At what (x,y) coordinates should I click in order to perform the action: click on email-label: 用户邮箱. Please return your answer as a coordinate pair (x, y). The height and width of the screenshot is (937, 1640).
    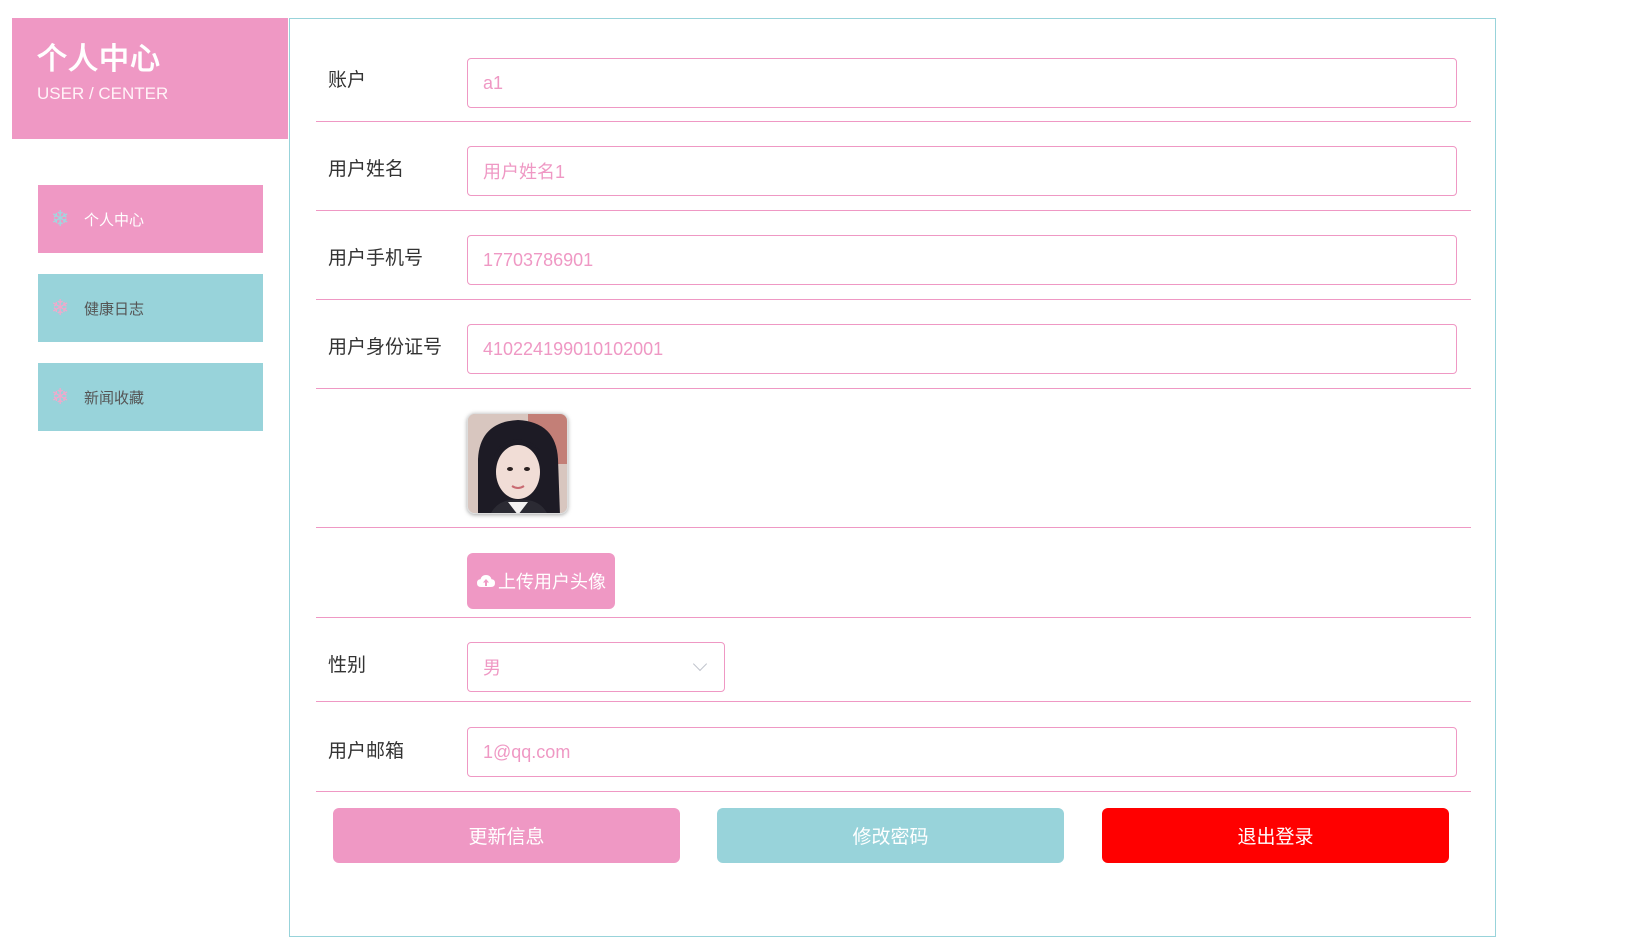
    Looking at the image, I should click on (366, 751).